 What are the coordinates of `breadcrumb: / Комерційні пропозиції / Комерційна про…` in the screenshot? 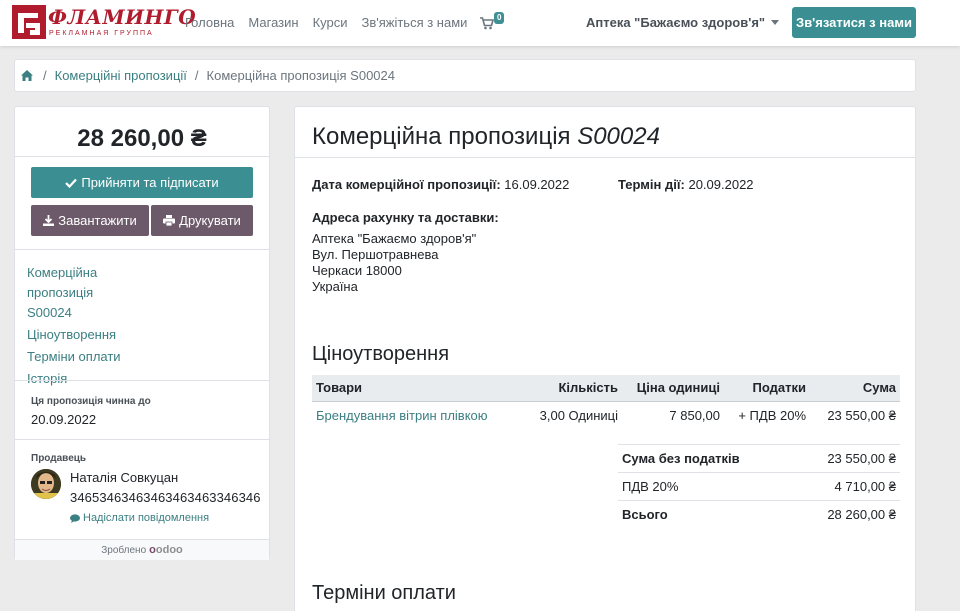 It's located at (465, 75).